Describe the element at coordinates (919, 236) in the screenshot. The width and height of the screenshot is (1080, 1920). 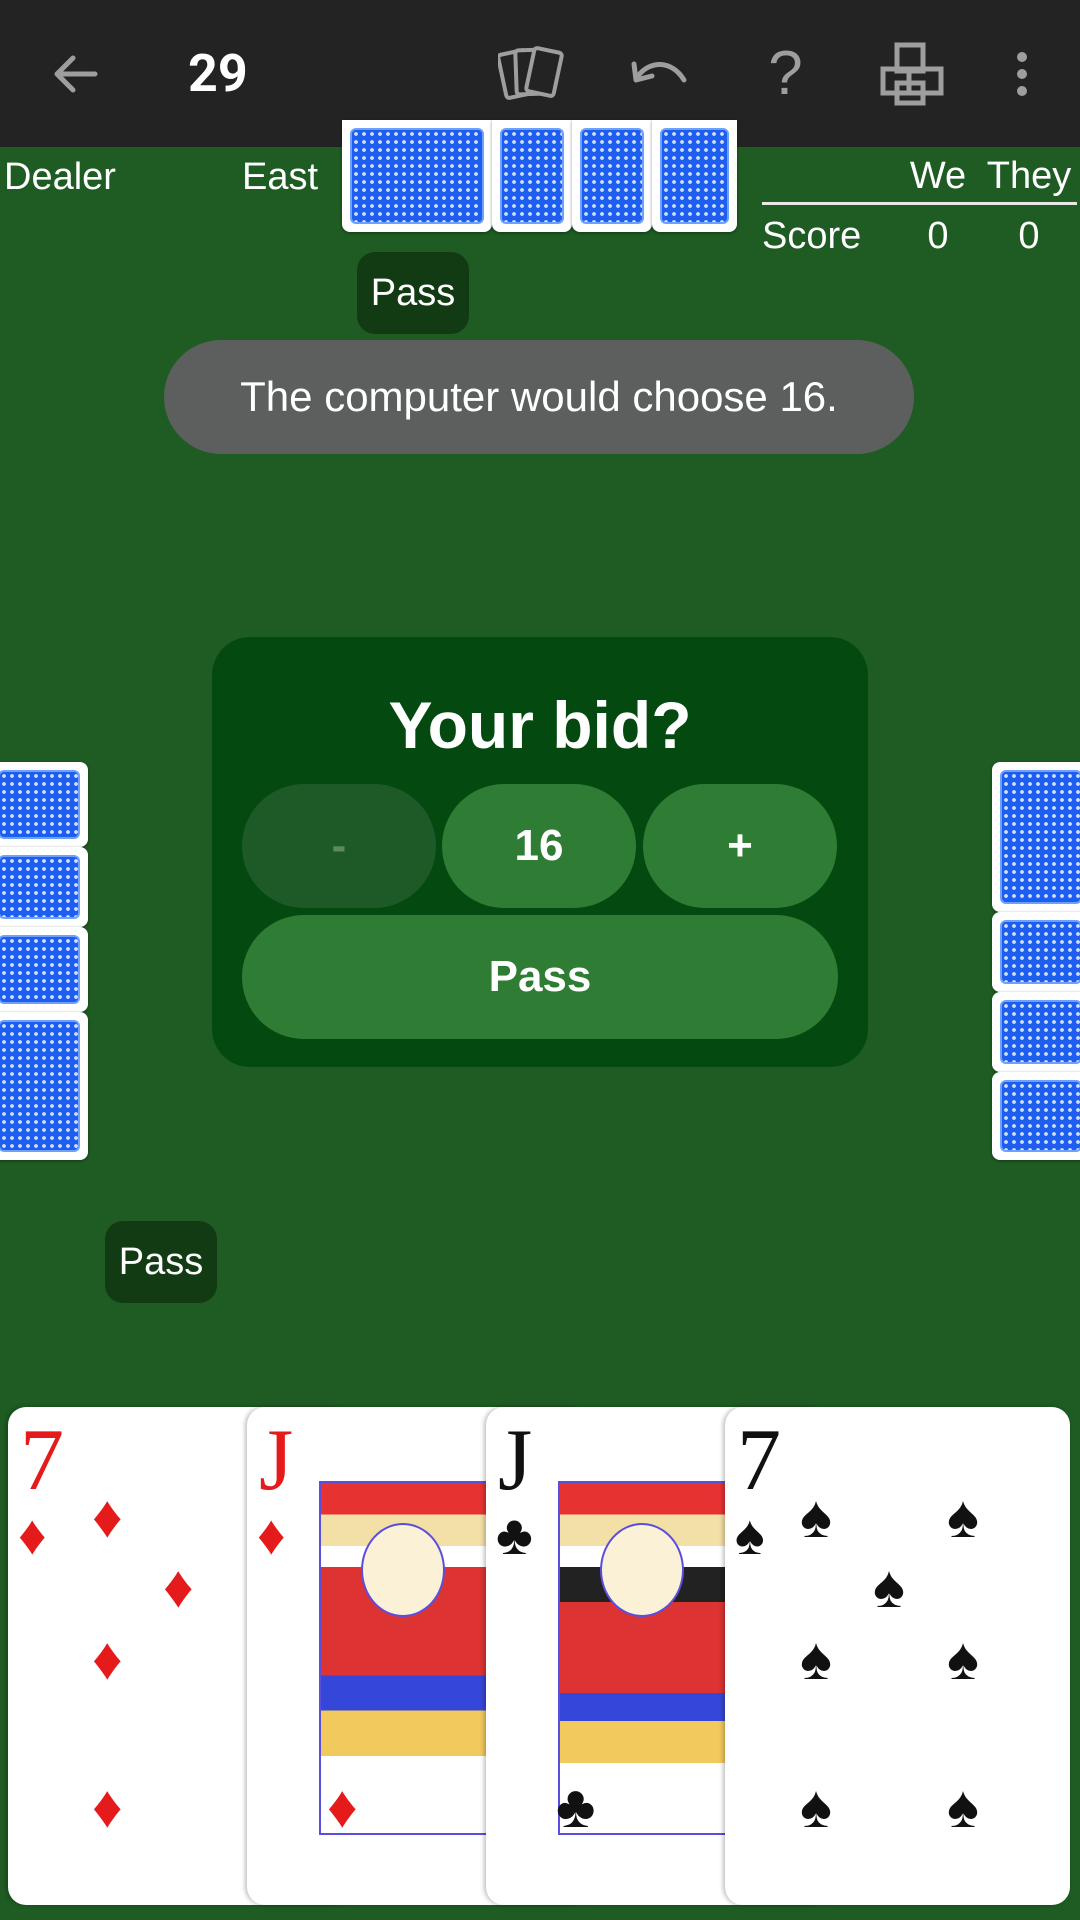
I see `score-row: Score 0 0` at that location.